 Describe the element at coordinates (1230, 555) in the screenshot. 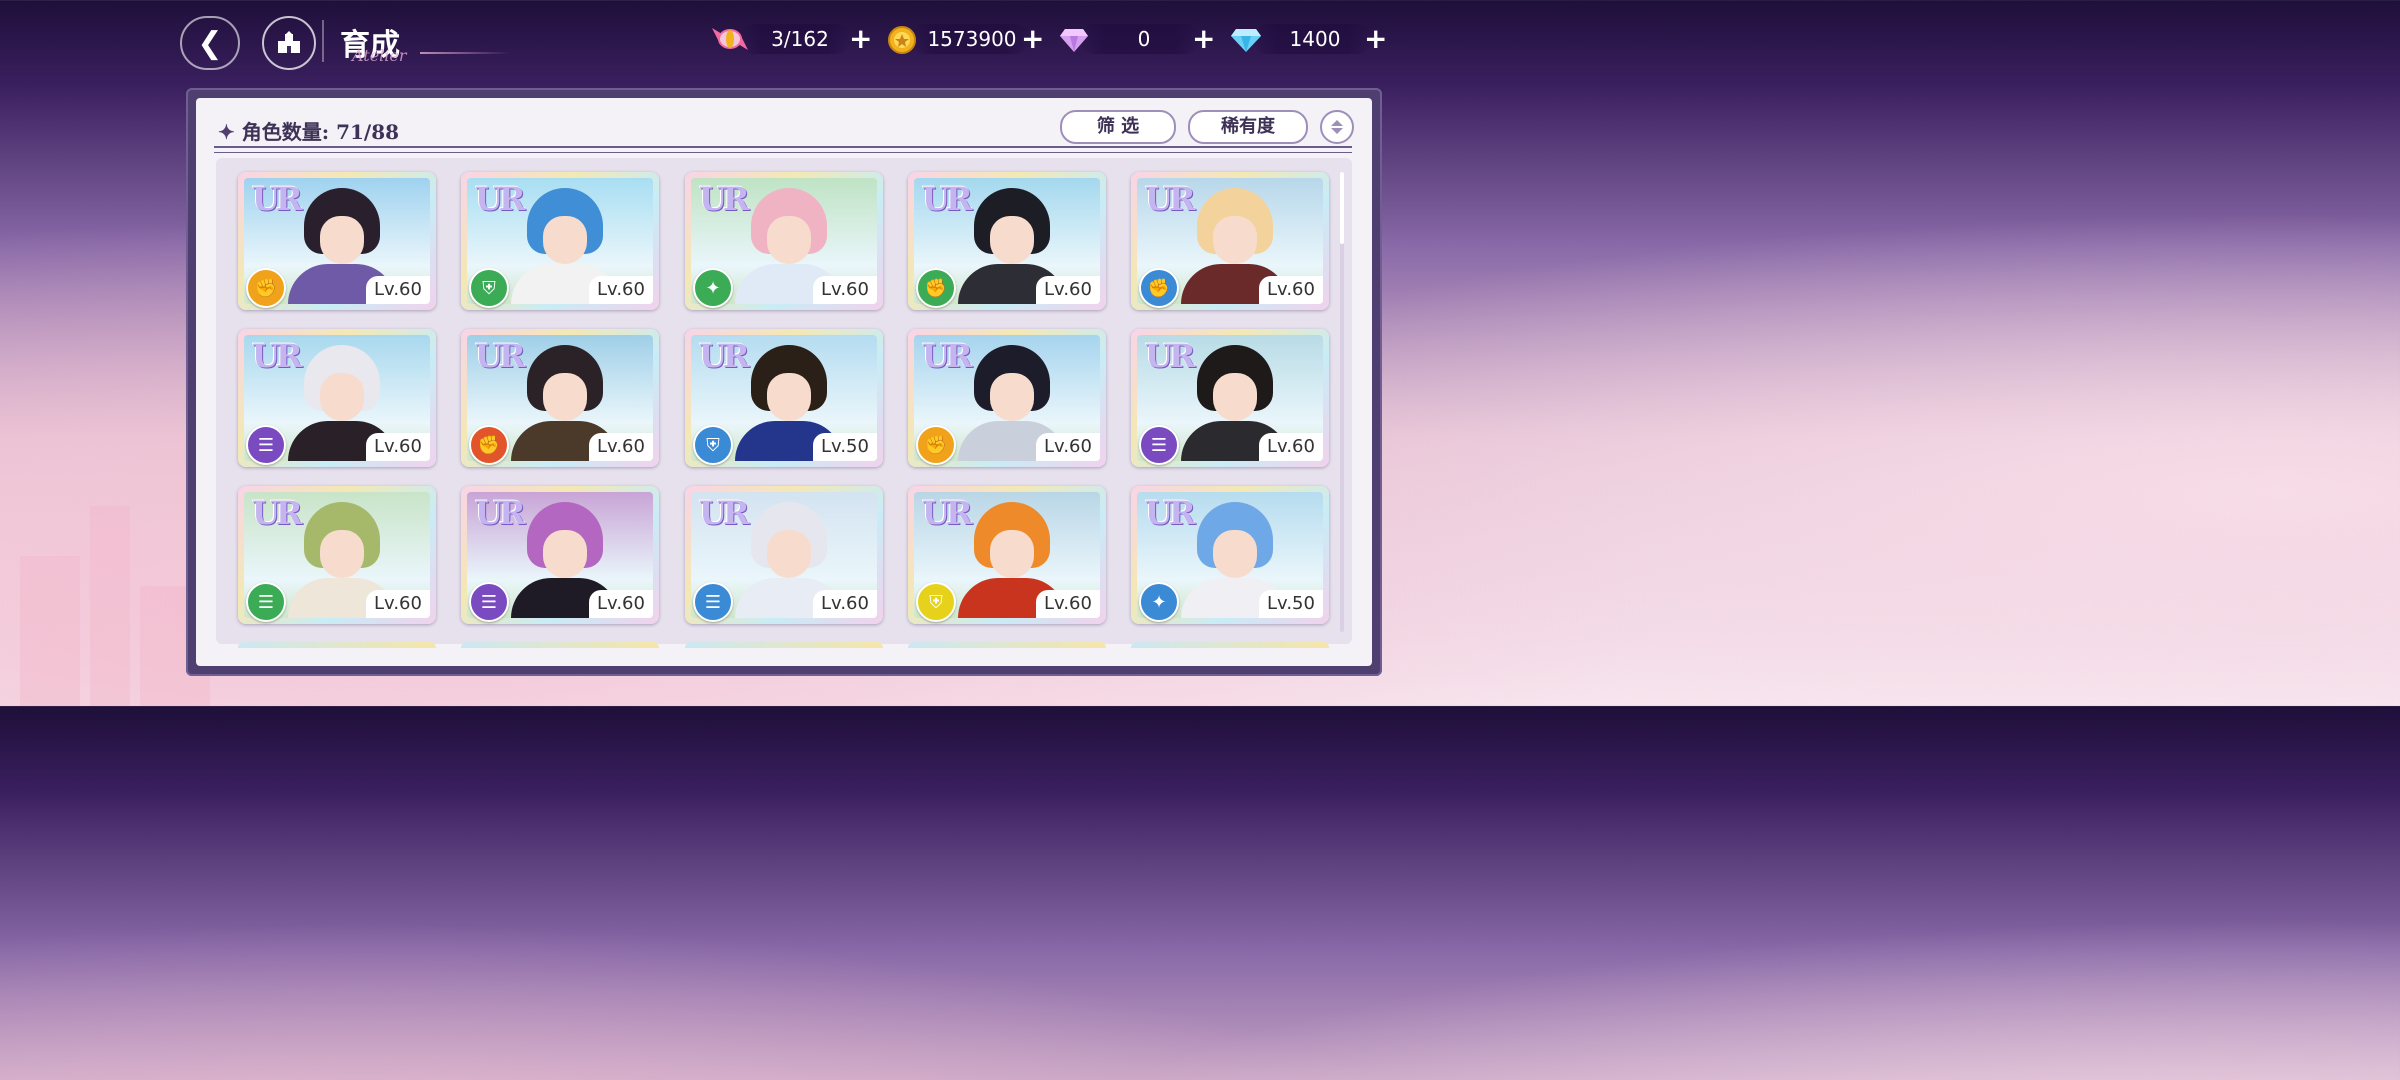

I see `character-card: UR ✦ Lv.50` at that location.